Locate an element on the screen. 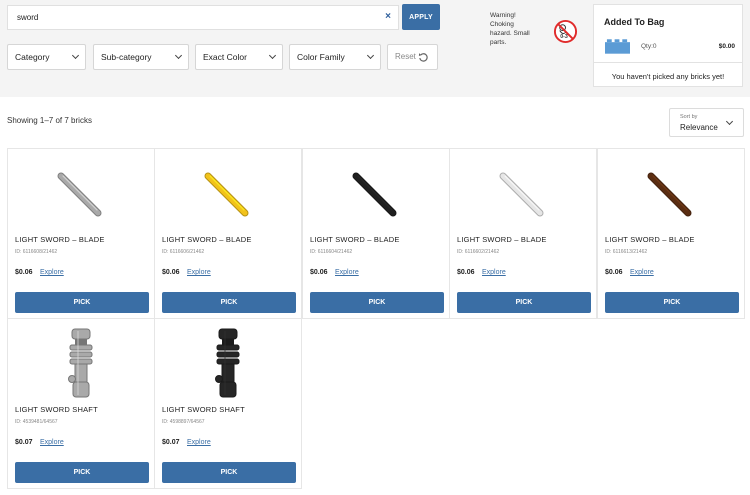 The height and width of the screenshot is (495, 750). warning-line: Warning! is located at coordinates (503, 15).